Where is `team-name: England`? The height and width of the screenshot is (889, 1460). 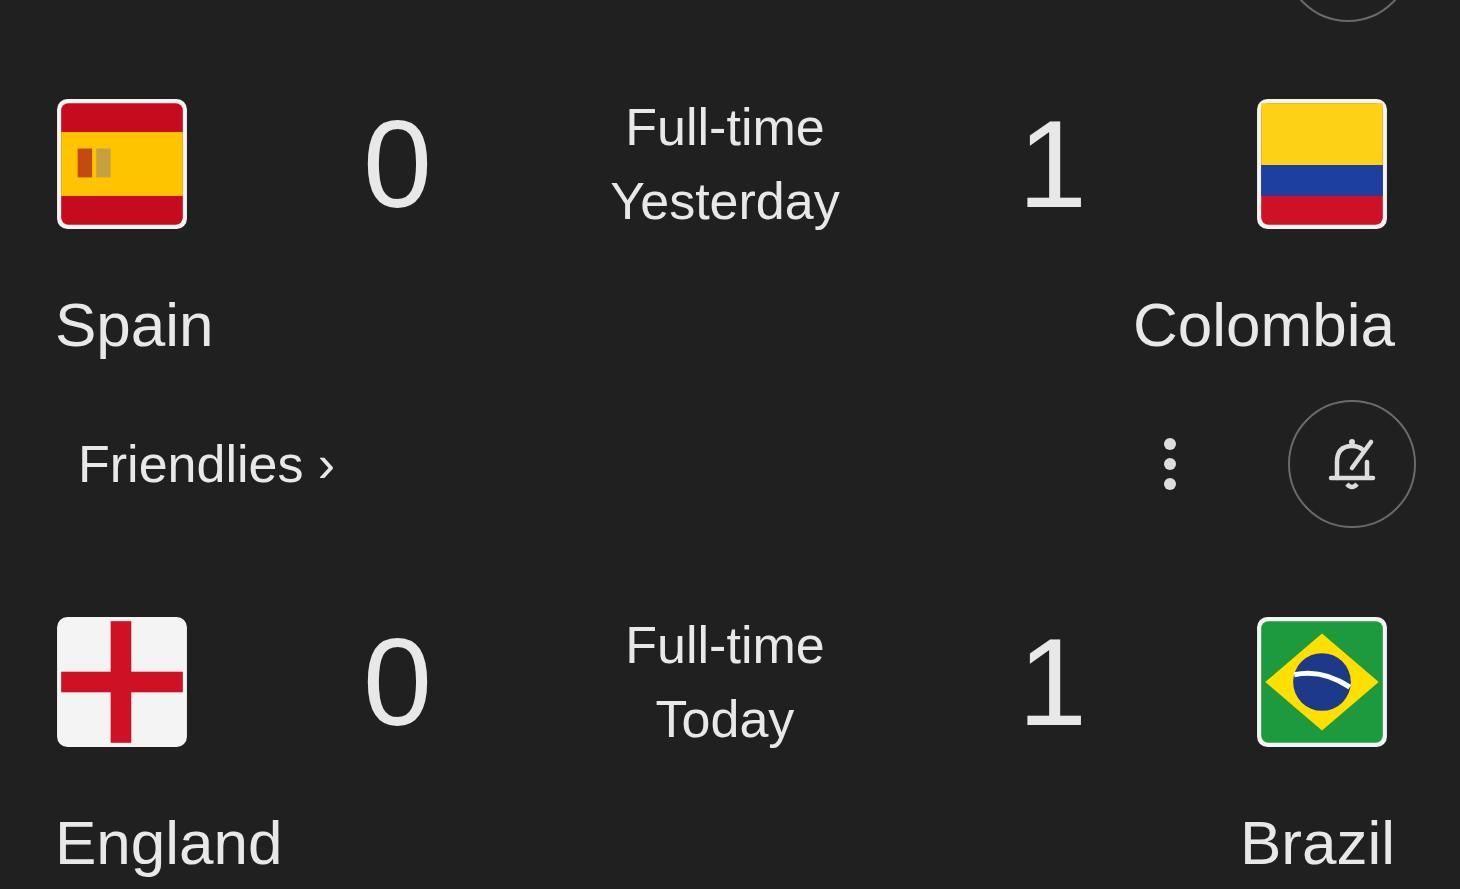 team-name: England is located at coordinates (169, 843).